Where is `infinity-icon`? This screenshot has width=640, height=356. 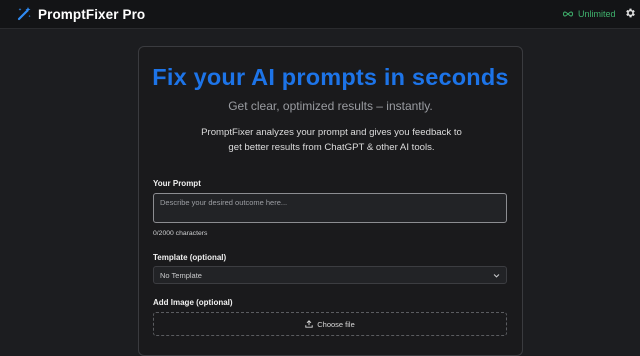
infinity-icon is located at coordinates (568, 14).